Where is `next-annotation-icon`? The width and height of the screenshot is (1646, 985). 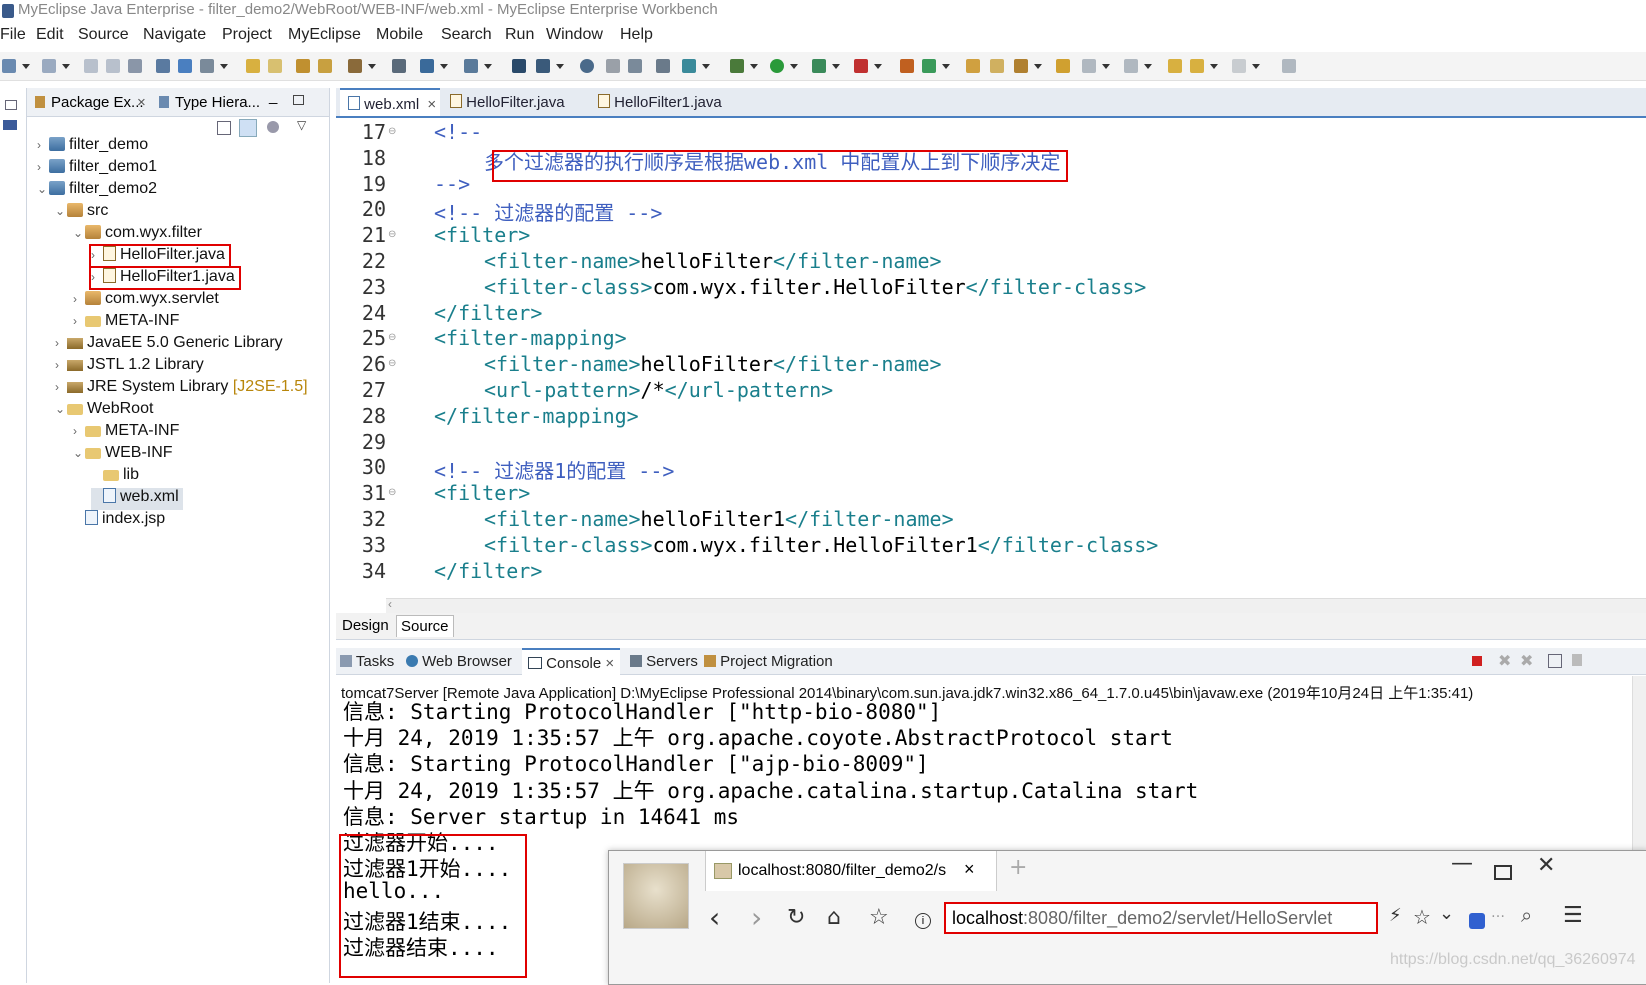 next-annotation-icon is located at coordinates (1089, 66).